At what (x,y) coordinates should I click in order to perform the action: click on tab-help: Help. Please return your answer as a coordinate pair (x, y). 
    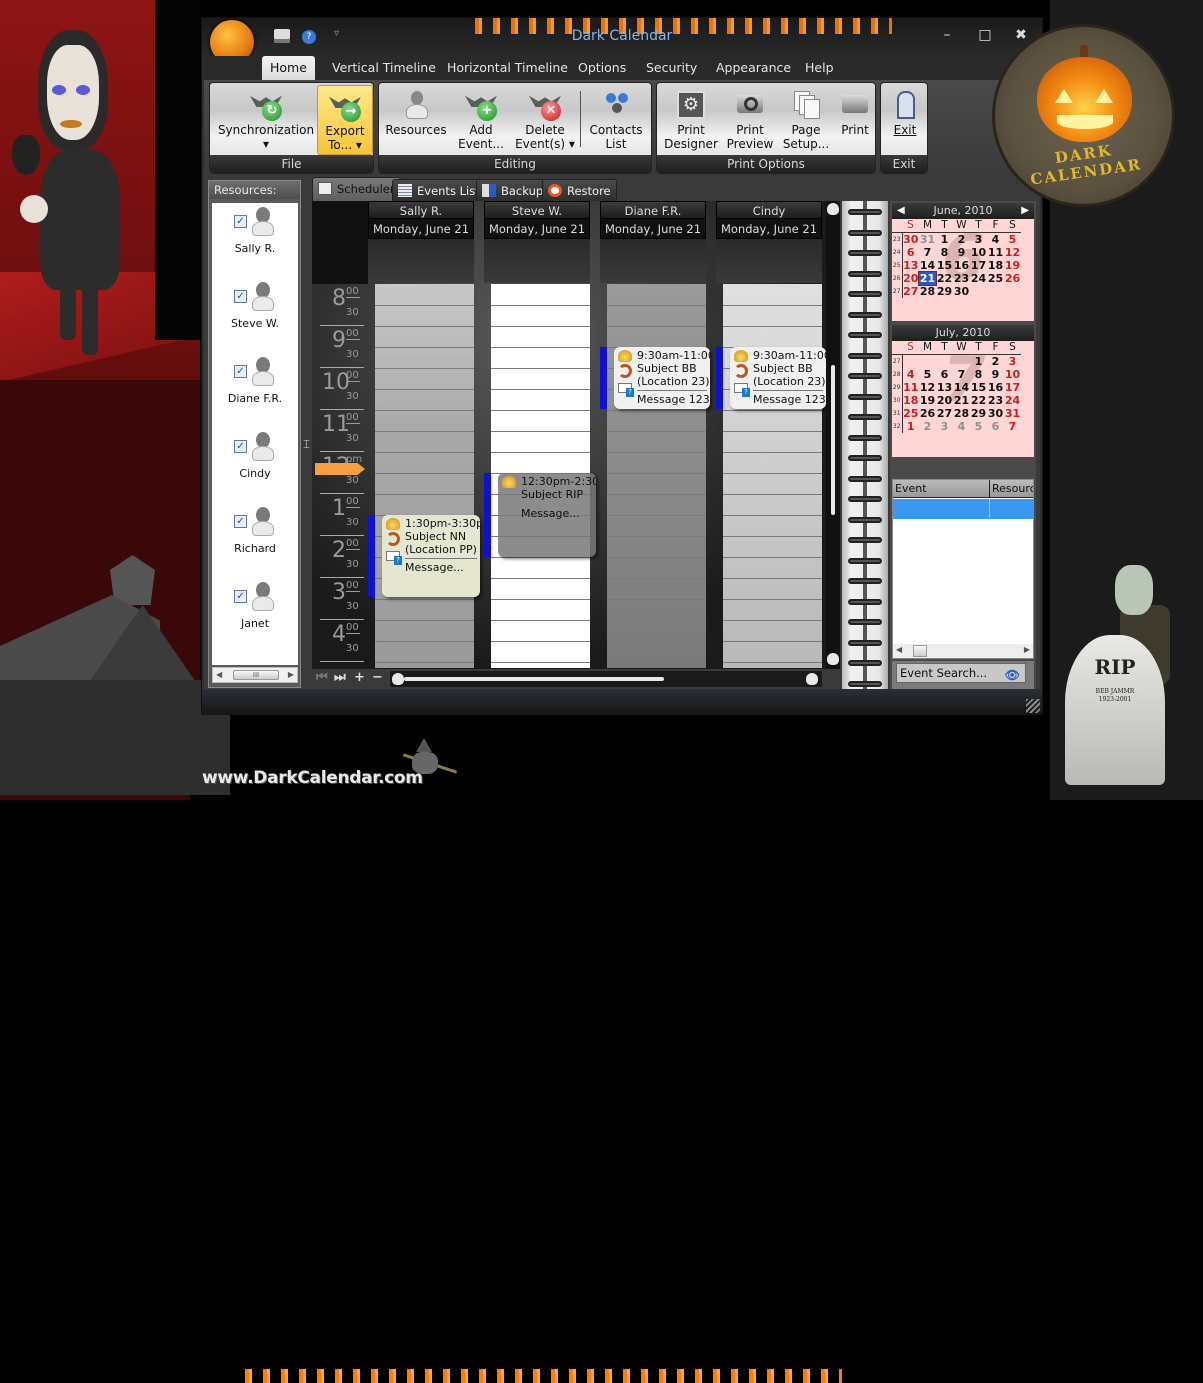
    Looking at the image, I should click on (819, 68).